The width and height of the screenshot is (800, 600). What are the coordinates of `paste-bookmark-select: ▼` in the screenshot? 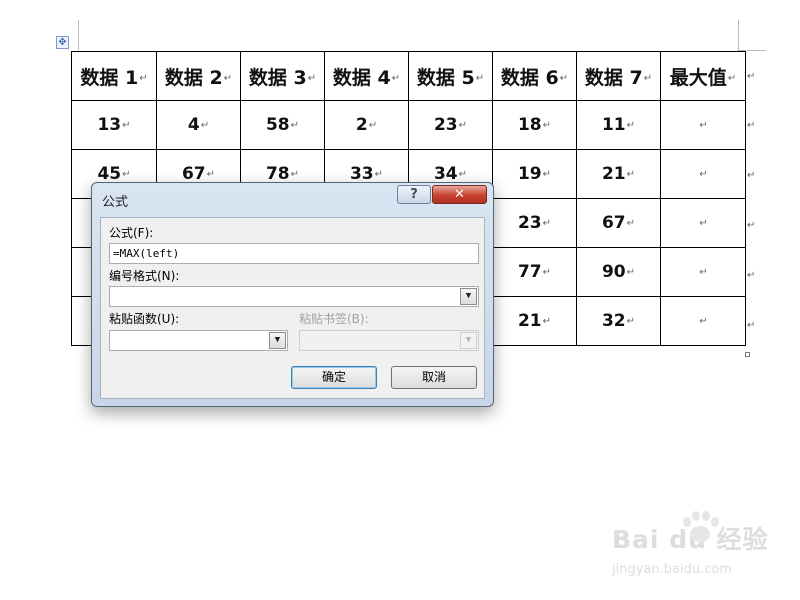 It's located at (389, 340).